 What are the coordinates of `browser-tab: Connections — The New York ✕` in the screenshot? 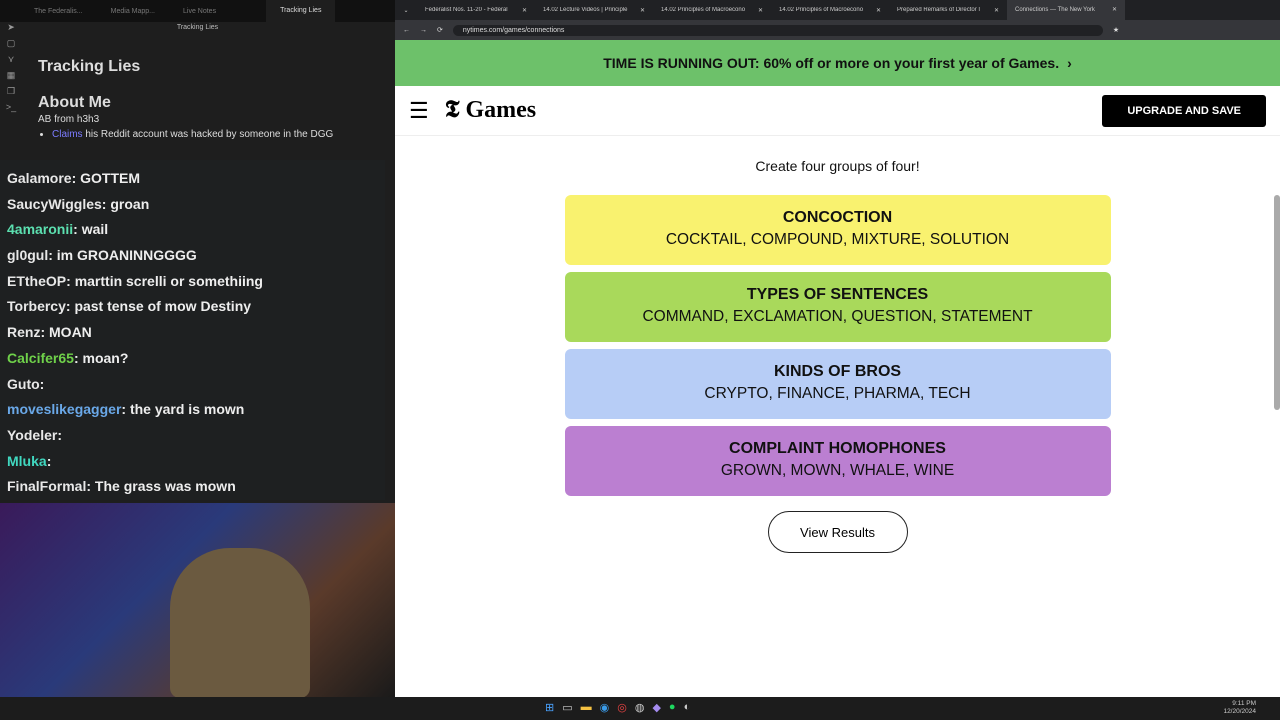 It's located at (1066, 10).